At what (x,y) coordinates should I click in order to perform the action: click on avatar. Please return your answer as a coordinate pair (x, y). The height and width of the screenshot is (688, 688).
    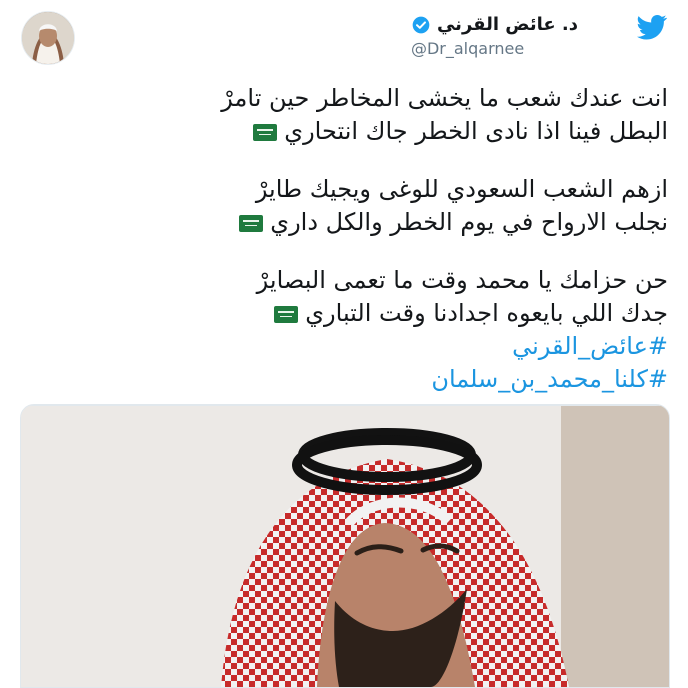
    Looking at the image, I should click on (48, 38).